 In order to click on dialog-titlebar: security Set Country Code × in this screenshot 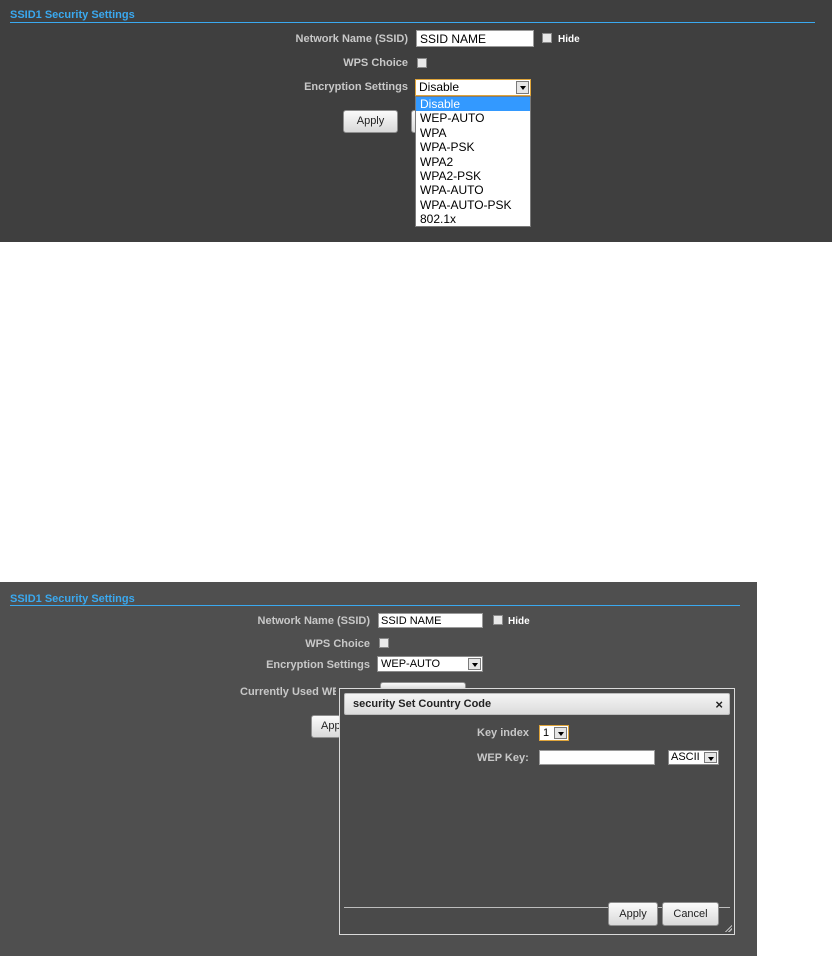, I will do `click(537, 704)`.